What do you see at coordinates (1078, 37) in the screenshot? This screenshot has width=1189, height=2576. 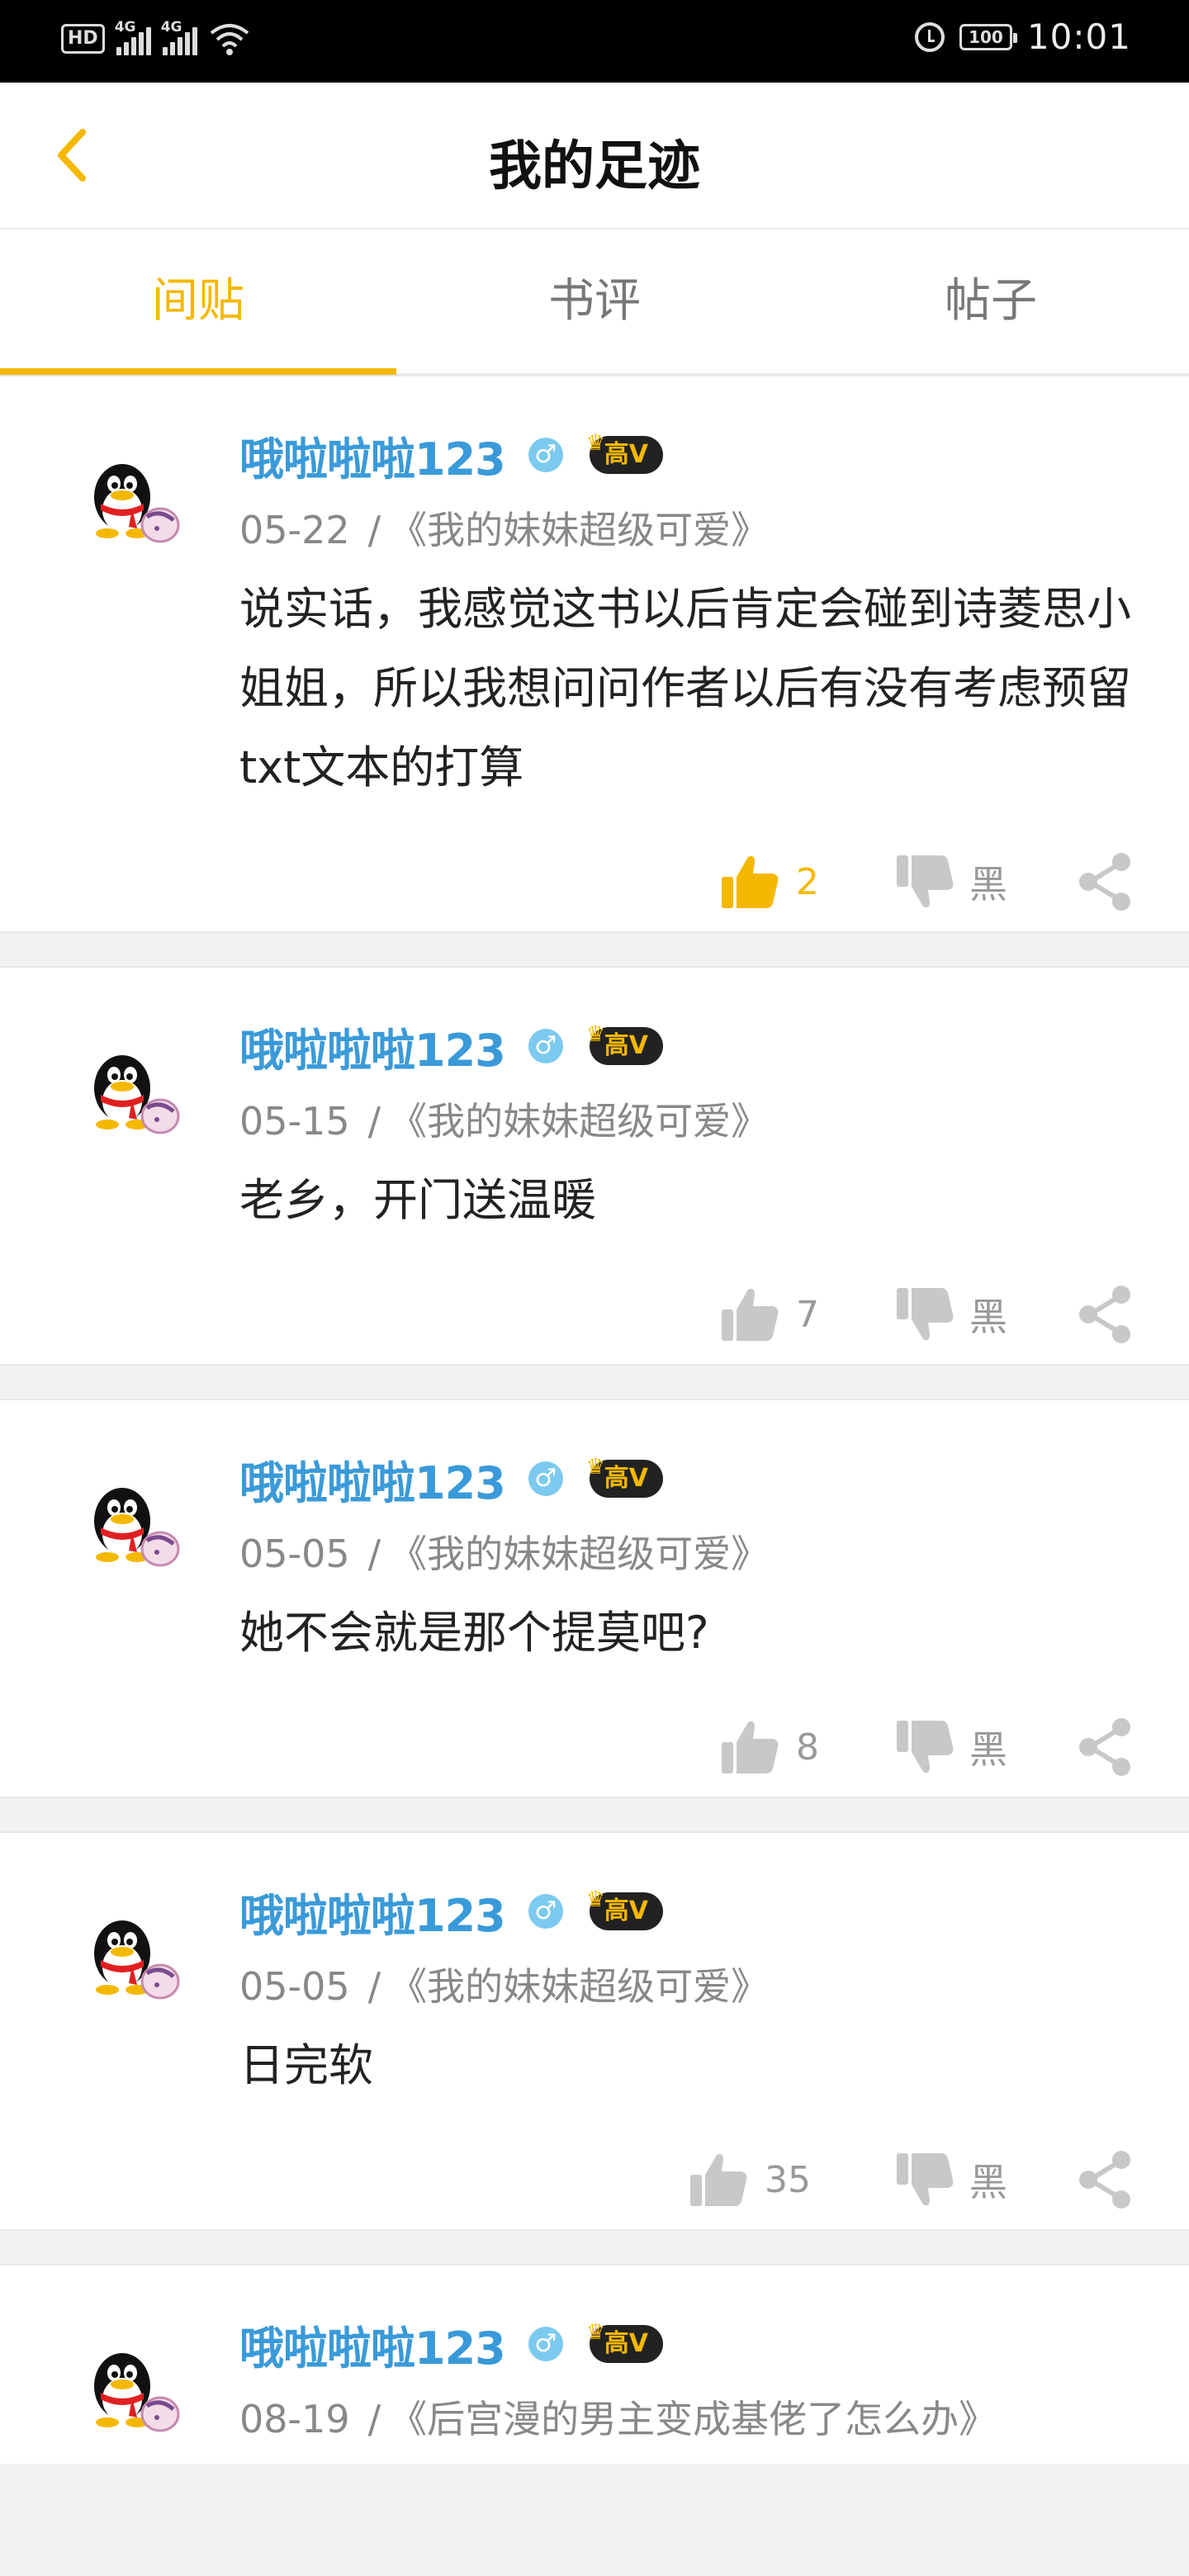 I see `clock: 10:01` at bounding box center [1078, 37].